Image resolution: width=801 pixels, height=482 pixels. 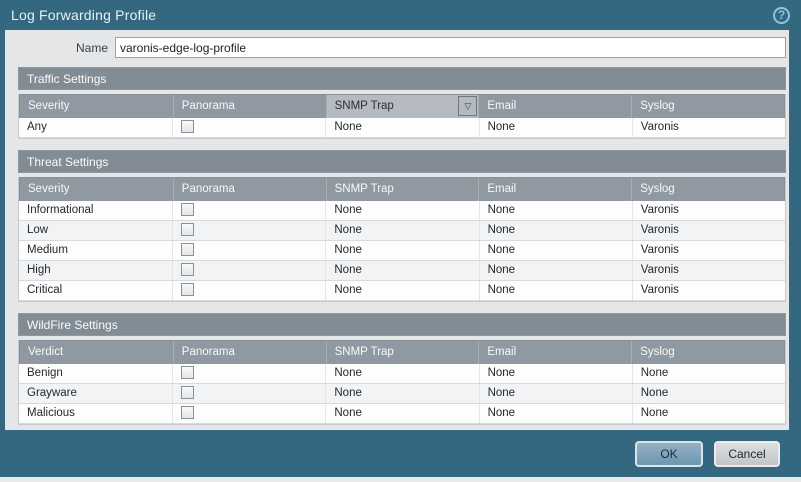 I want to click on column-header-label: Syslog, so click(x=657, y=106).